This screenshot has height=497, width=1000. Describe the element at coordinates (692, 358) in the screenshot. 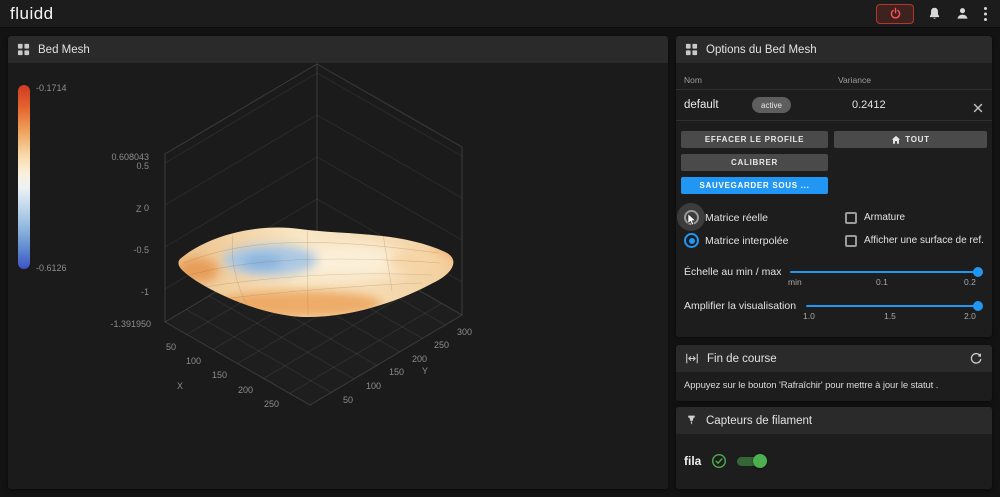

I see `endstop-icon` at that location.